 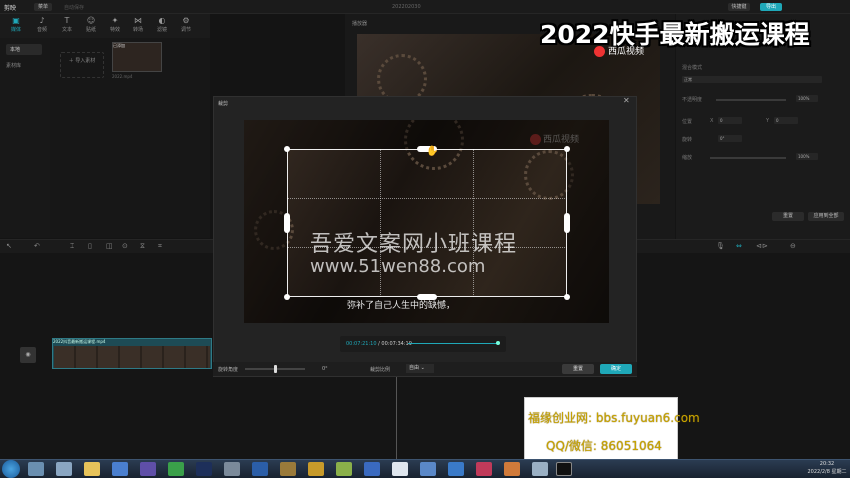 I want to click on tab-text: T 文本, so click(x=67, y=24).